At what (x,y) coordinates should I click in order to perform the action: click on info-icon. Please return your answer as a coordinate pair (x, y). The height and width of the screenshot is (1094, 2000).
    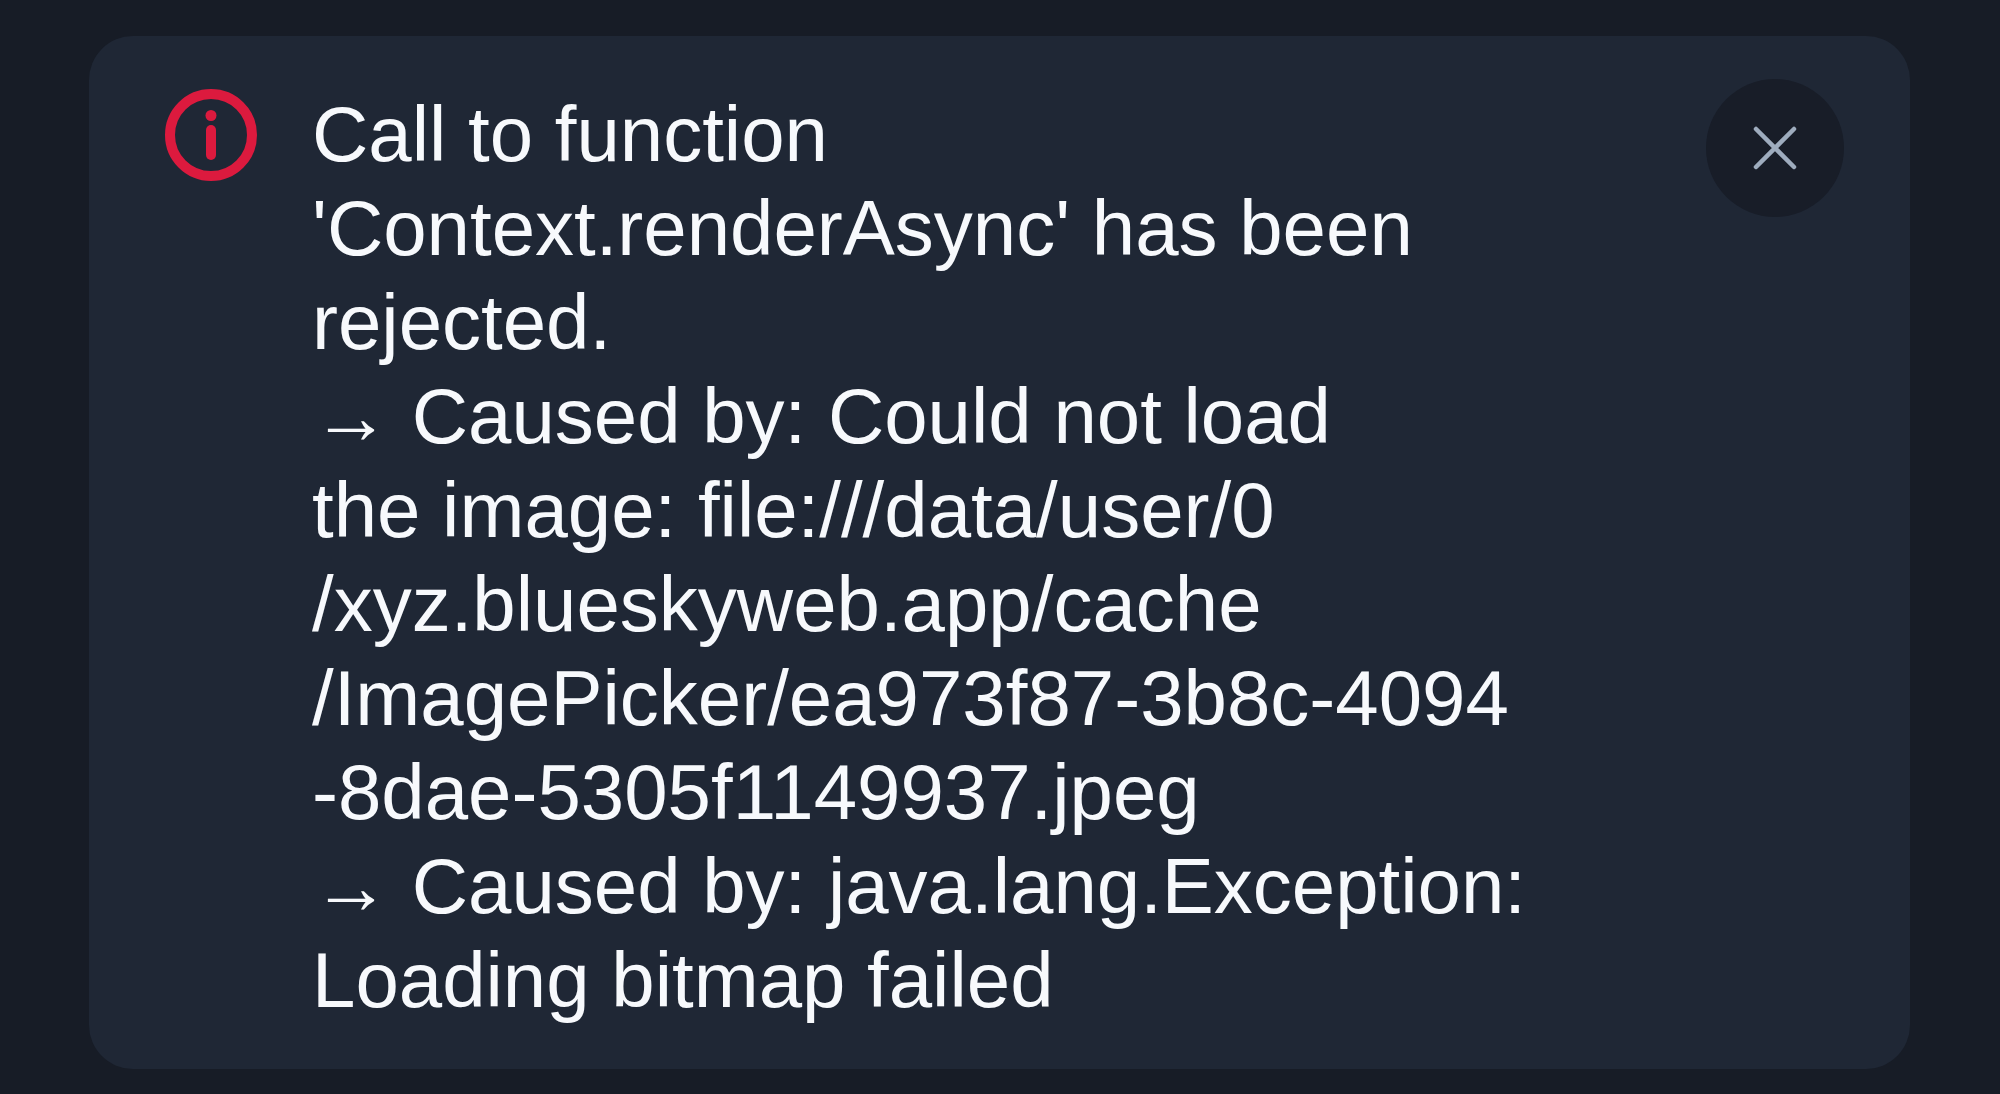
    Looking at the image, I should click on (211, 135).